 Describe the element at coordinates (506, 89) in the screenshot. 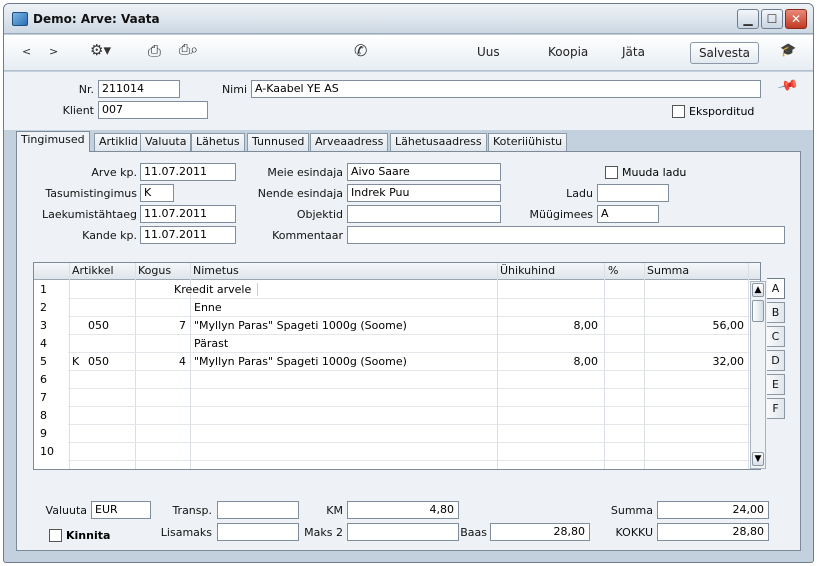

I see `name-field: A-Kaabel YE AS` at that location.